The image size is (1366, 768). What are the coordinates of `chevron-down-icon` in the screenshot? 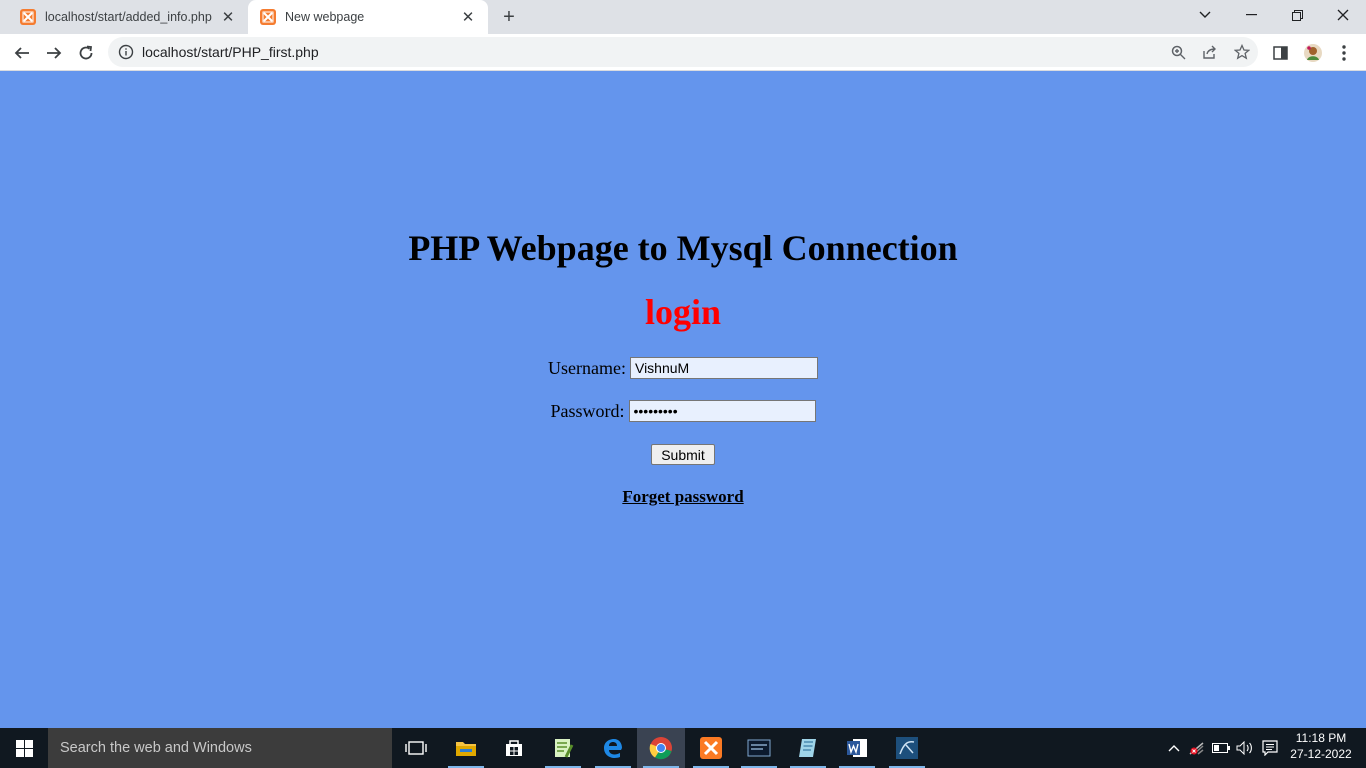 It's located at (1205, 14).